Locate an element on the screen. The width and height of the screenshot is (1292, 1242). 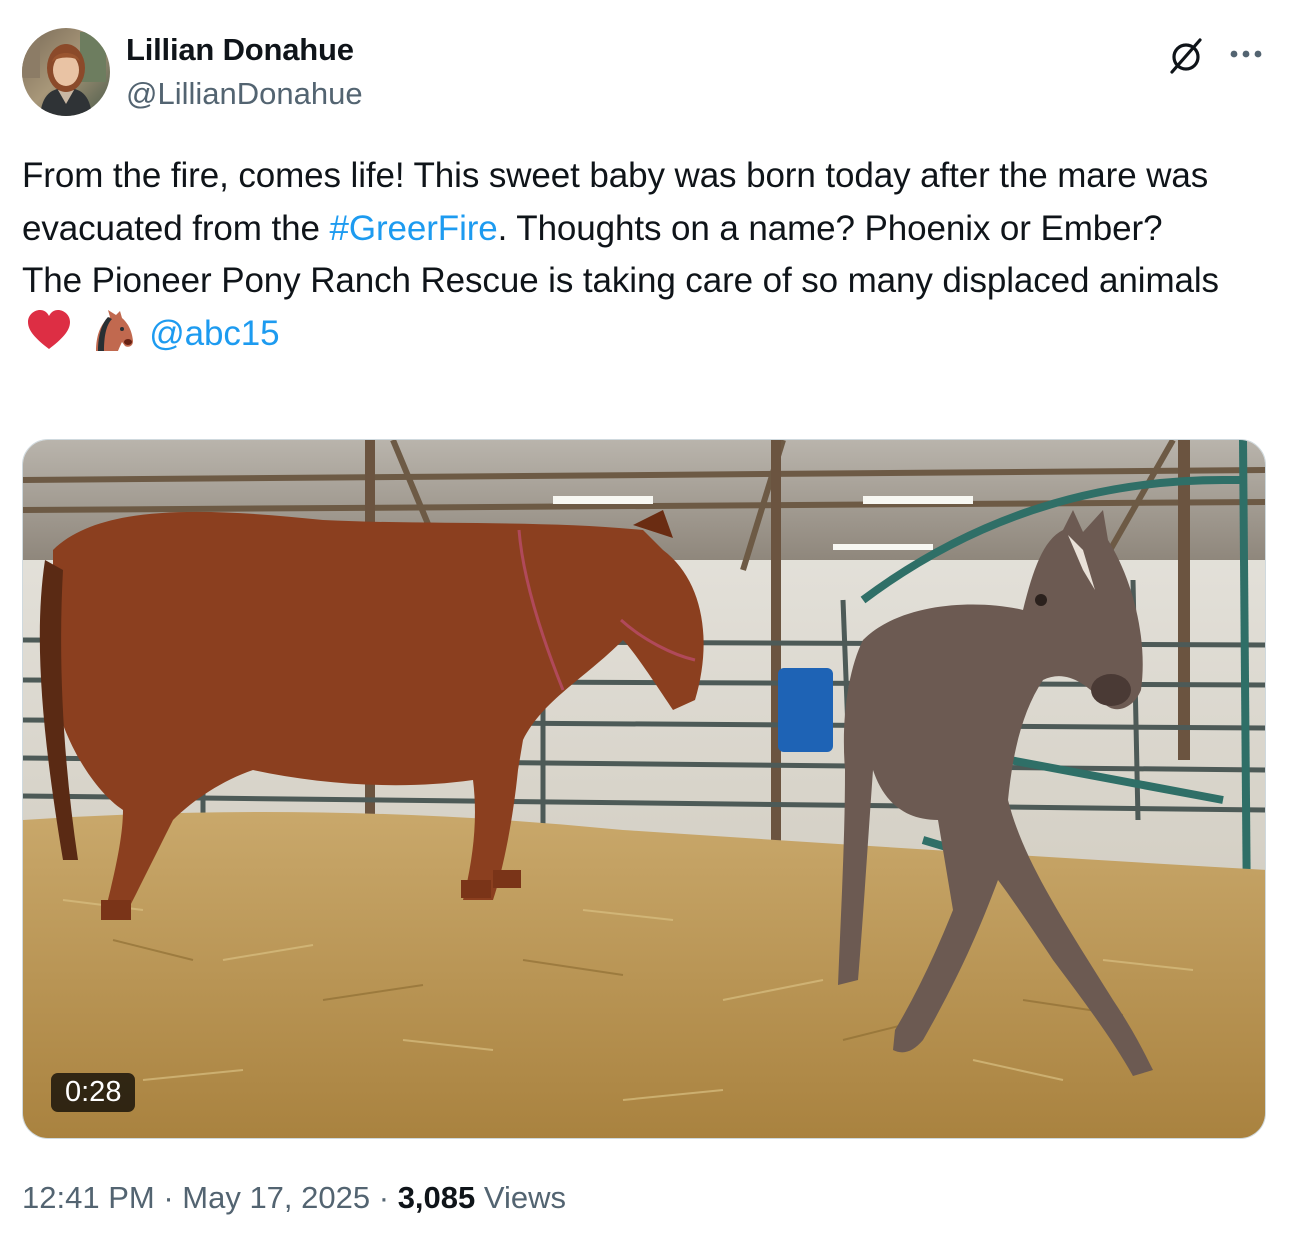
video-duration: 0:28 is located at coordinates (93, 1092).